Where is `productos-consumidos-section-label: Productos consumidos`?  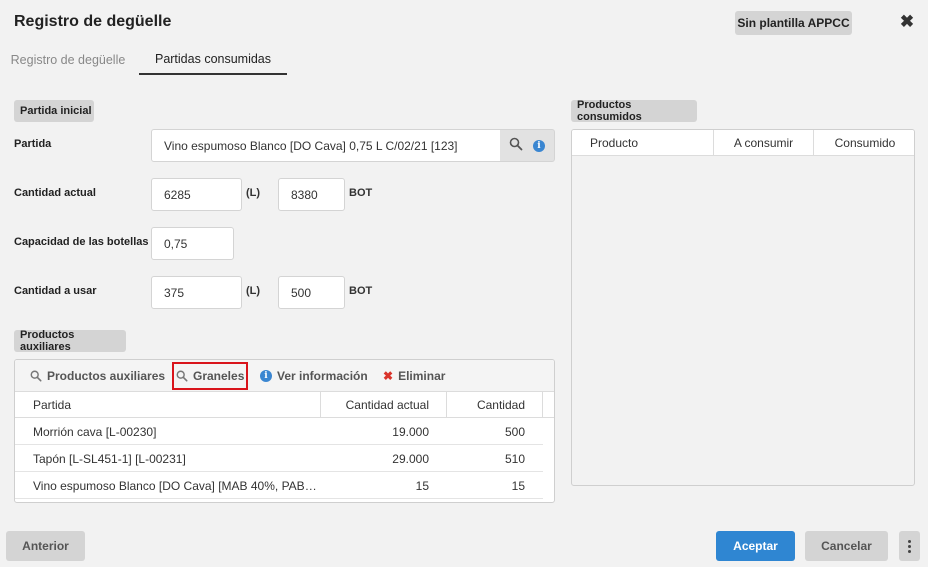 productos-consumidos-section-label: Productos consumidos is located at coordinates (634, 111).